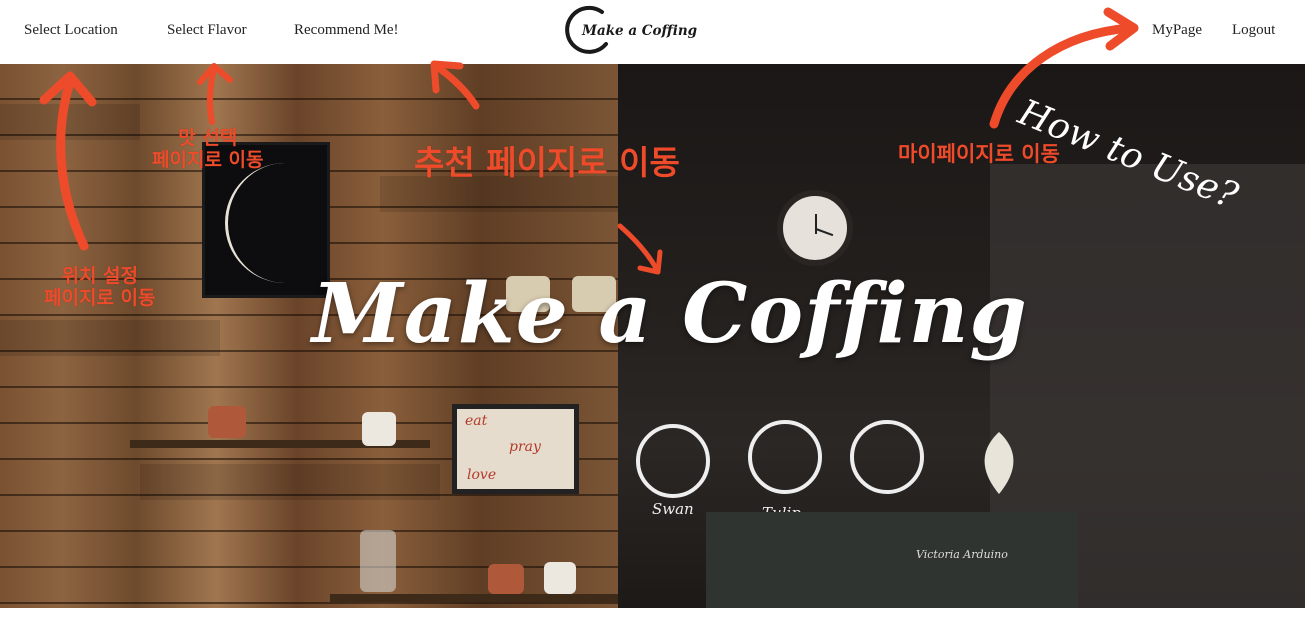 Image resolution: width=1305 pixels, height=619 pixels. What do you see at coordinates (670, 314) in the screenshot?
I see `hero-title: Make a Coffing` at bounding box center [670, 314].